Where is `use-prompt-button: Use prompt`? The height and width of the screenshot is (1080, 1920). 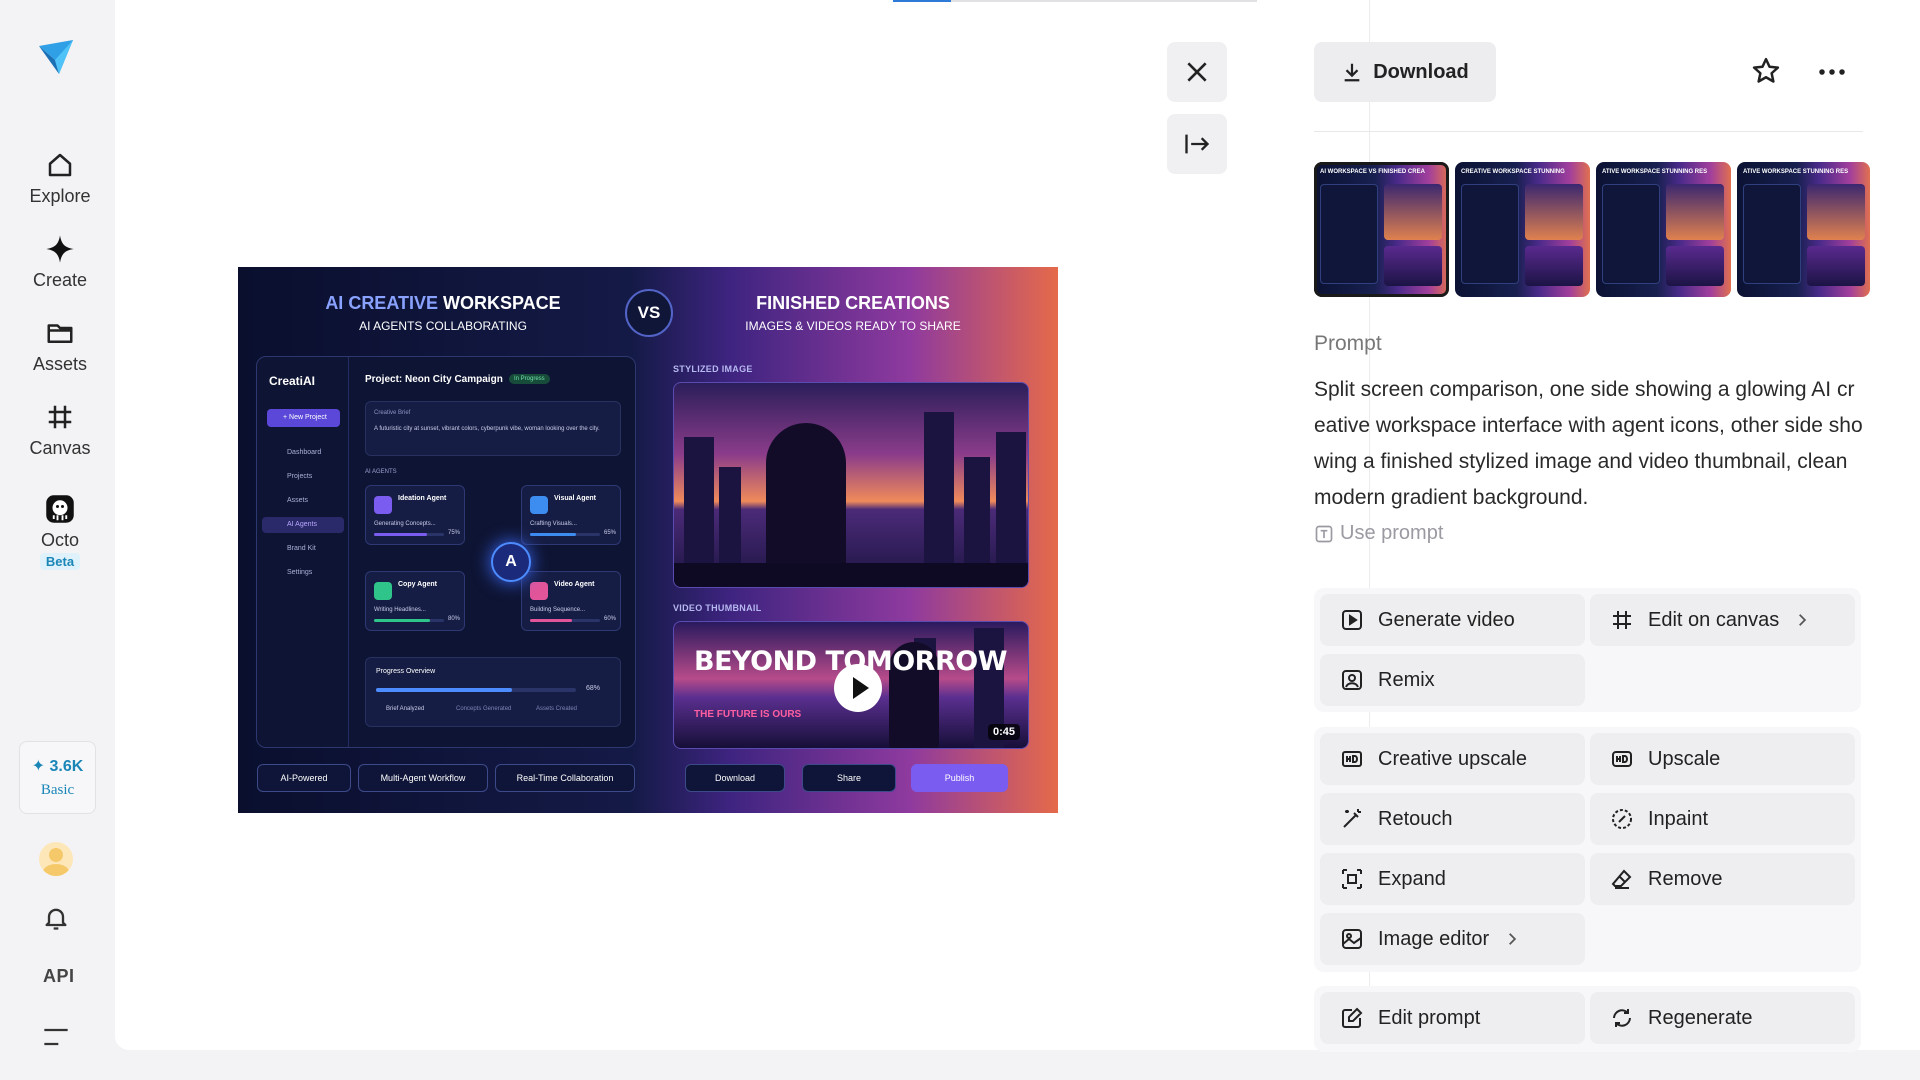
use-prompt-button: Use prompt is located at coordinates (1378, 533).